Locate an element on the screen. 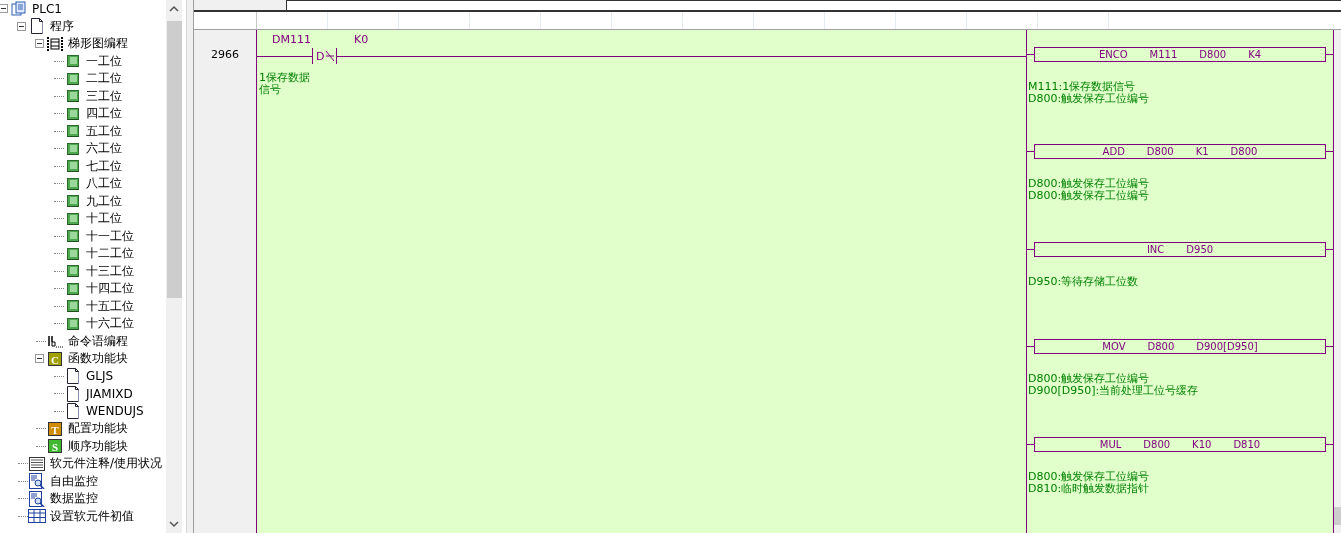 The image size is (1341, 533). scrollbar is located at coordinates (174, 266).